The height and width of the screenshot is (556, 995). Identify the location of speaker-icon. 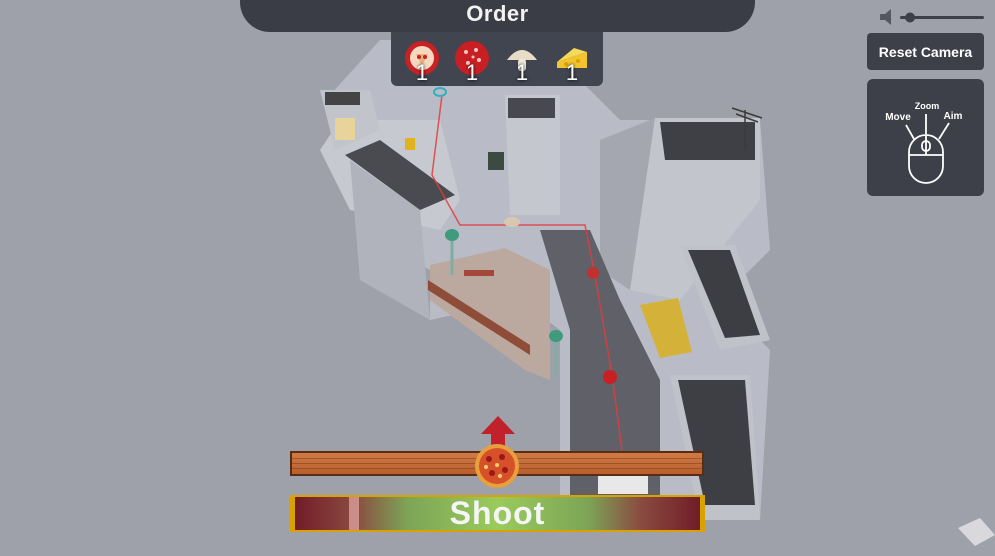
(932, 17).